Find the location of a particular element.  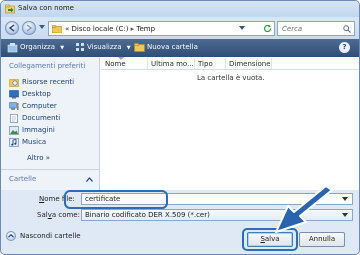

views-button: Visualizza ▼ is located at coordinates (109, 47).